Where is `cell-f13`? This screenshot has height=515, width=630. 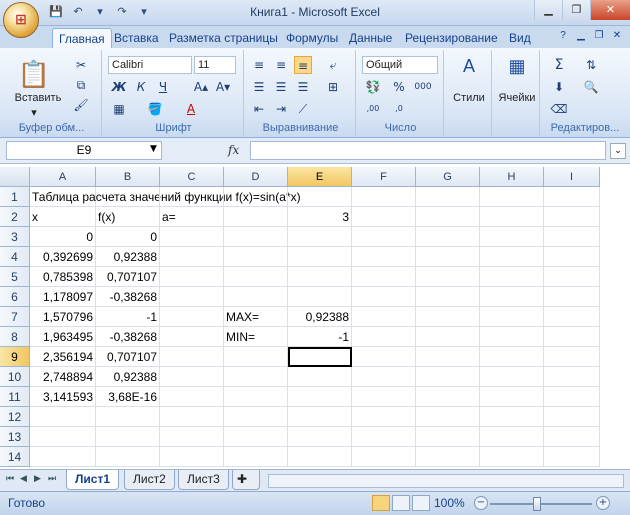 cell-f13 is located at coordinates (384, 437).